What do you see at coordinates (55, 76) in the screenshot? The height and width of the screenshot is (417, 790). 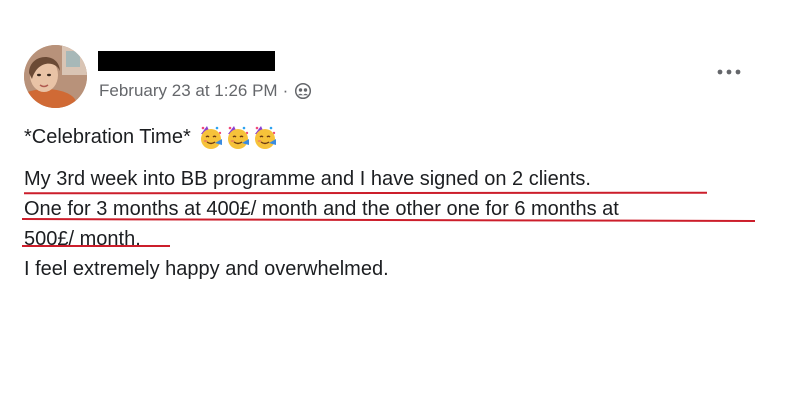 I see `avatar` at bounding box center [55, 76].